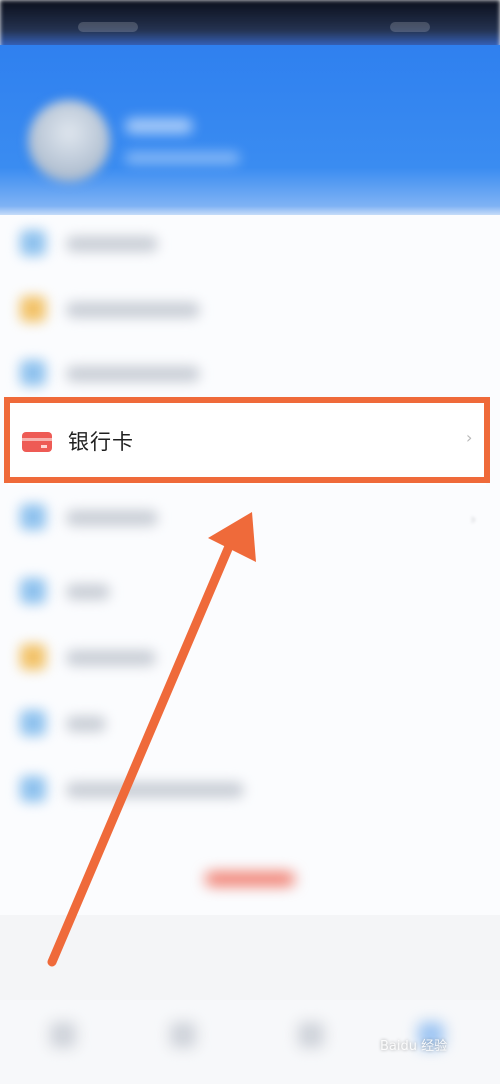 This screenshot has width=500, height=1084. Describe the element at coordinates (232, 537) in the screenshot. I see `arrow-head` at that location.